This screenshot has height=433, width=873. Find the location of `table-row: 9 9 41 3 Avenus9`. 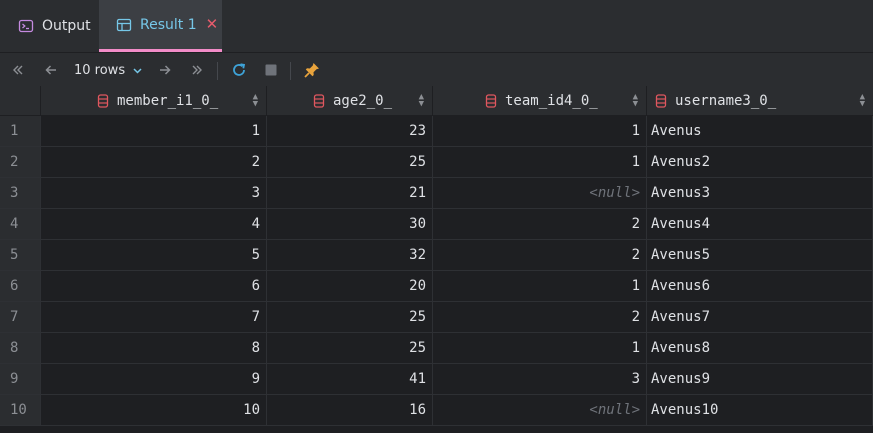

table-row: 9 9 41 3 Avenus9 is located at coordinates (436, 379).